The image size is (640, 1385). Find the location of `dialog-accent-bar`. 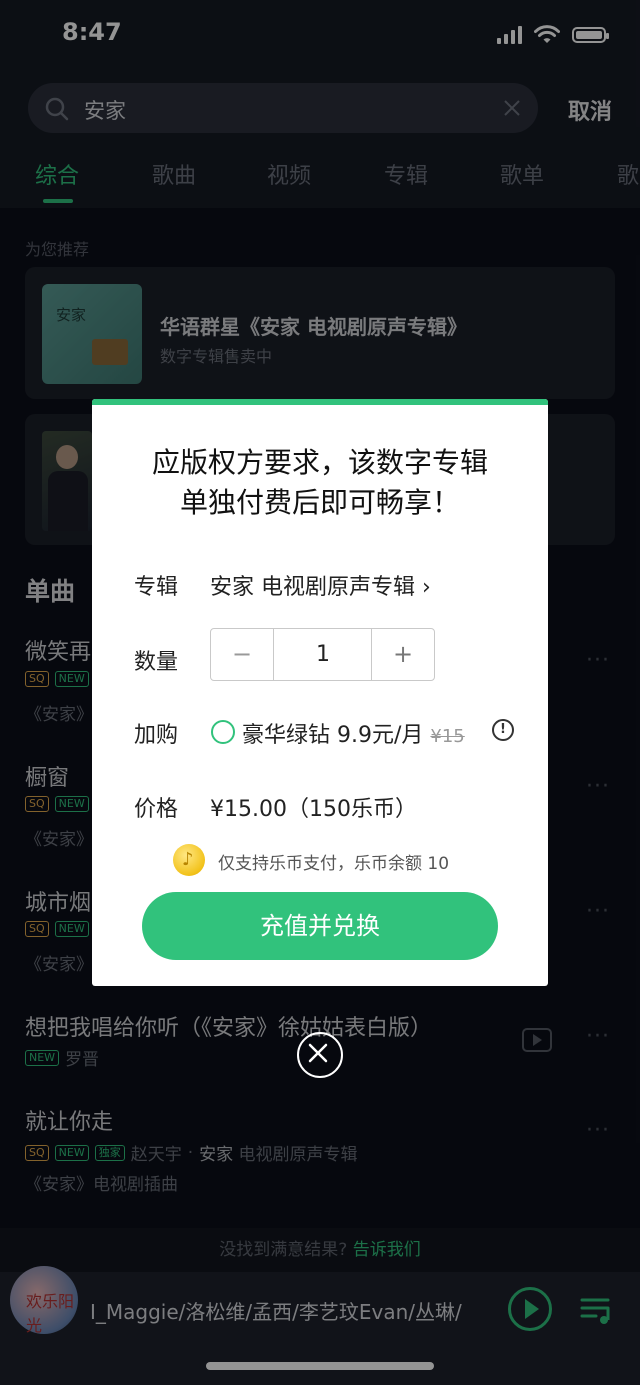

dialog-accent-bar is located at coordinates (320, 402).